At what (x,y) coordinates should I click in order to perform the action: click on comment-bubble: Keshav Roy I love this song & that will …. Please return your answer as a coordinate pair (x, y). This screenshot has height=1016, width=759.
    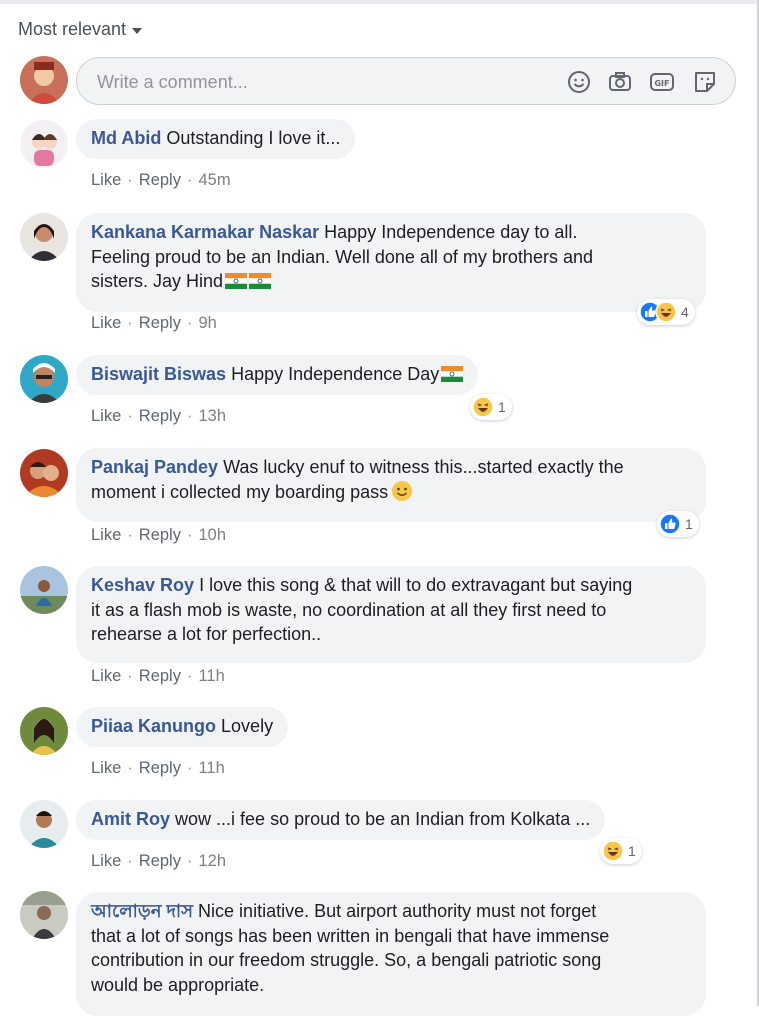
    Looking at the image, I should click on (391, 614).